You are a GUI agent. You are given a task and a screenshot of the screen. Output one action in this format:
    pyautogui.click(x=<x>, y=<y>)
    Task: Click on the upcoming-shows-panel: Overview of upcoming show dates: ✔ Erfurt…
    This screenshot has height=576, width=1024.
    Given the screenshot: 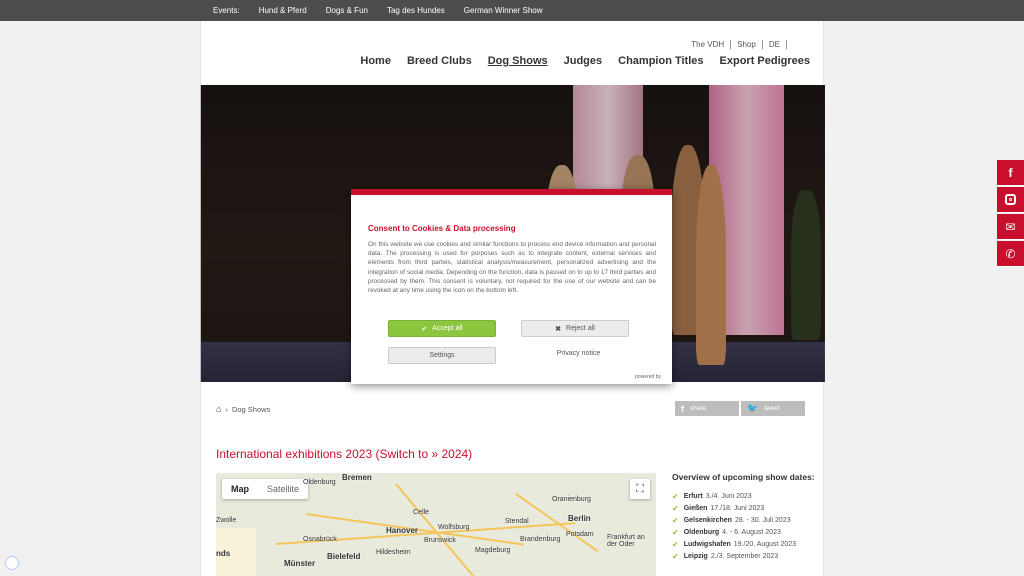 What is the action you would take?
    pyautogui.click(x=747, y=517)
    